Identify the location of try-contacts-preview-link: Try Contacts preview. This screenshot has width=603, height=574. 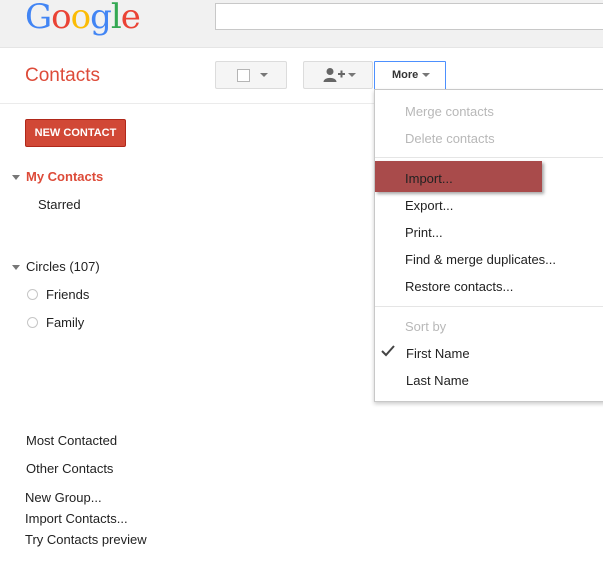
(86, 539).